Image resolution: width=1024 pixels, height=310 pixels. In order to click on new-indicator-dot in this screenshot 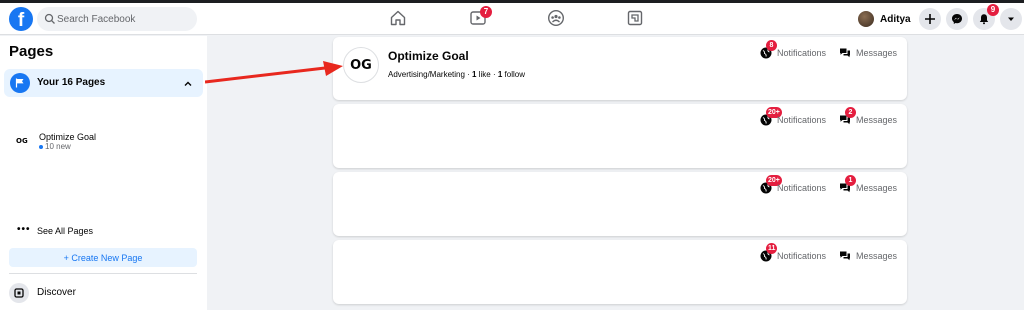, I will do `click(41, 147)`.